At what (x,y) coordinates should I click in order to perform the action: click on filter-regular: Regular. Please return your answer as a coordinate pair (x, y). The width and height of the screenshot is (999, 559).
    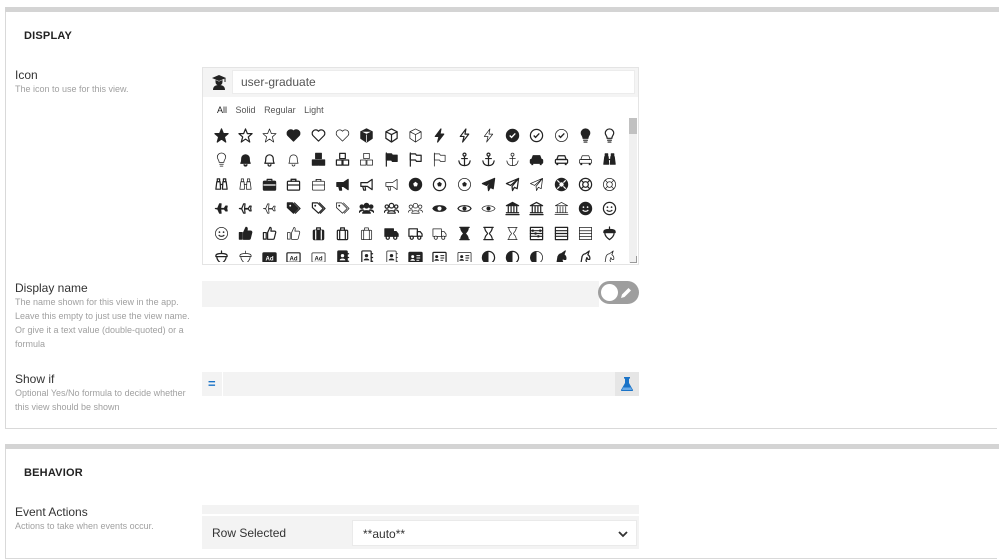
    Looking at the image, I should click on (280, 110).